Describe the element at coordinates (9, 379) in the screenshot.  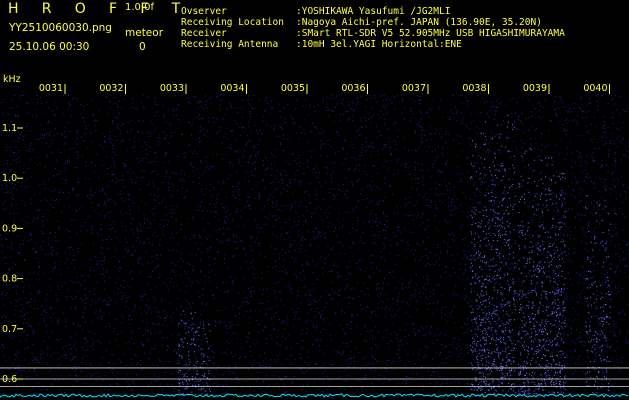
I see `y-tick-label: 0.6` at that location.